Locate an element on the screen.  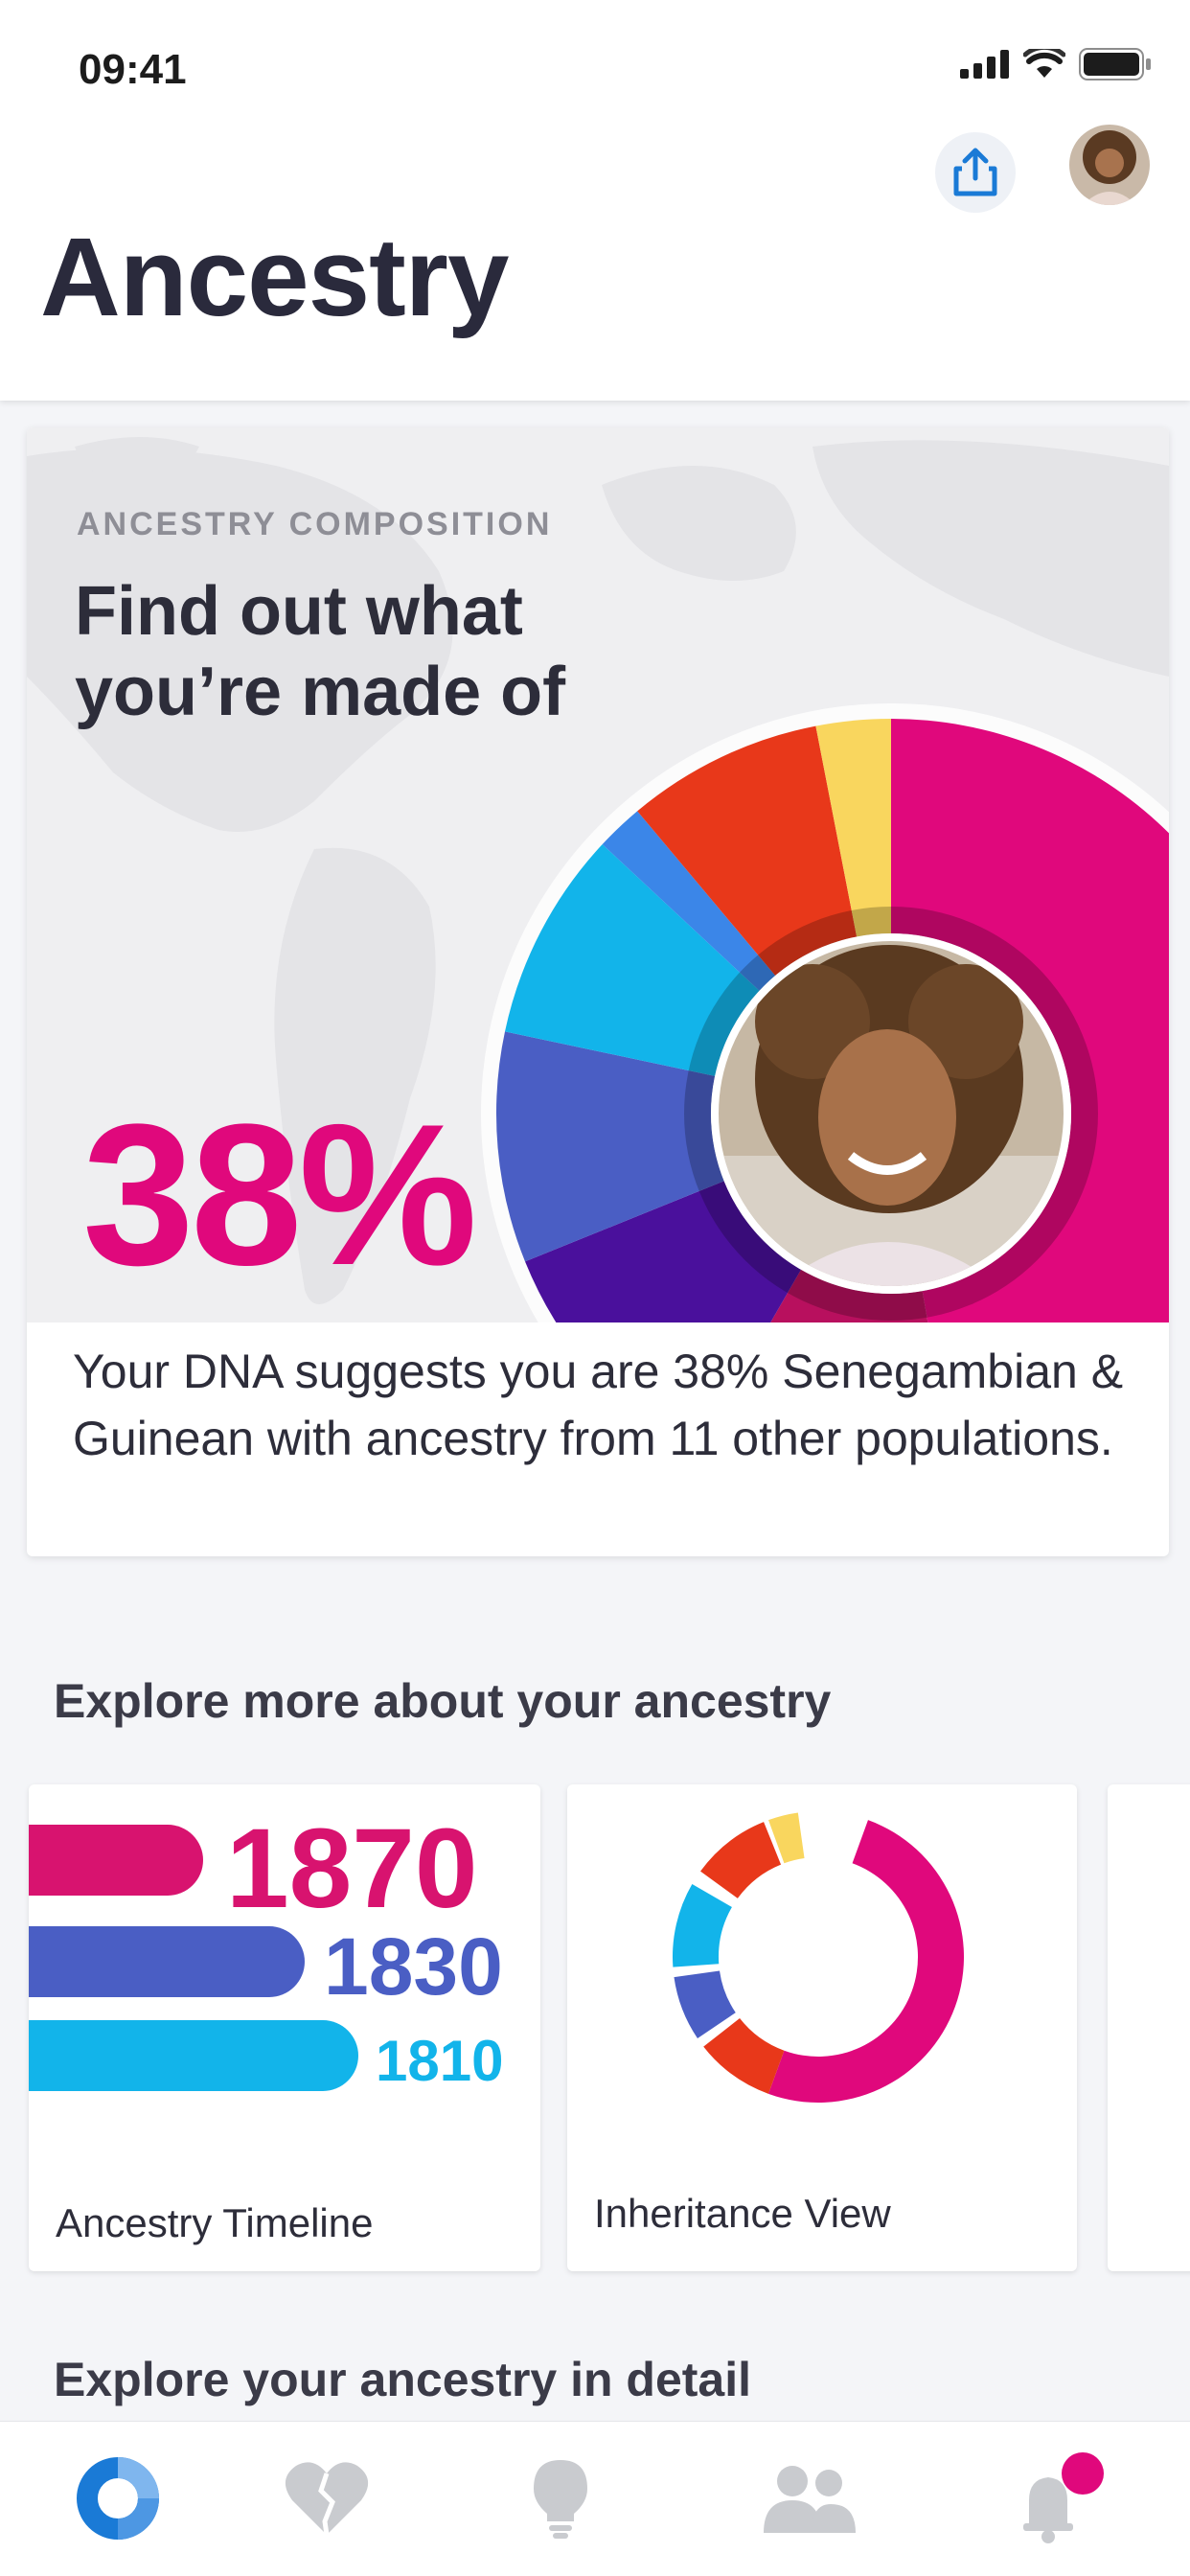
card-label-timeline: Ancestry Timeline is located at coordinates (215, 2222).